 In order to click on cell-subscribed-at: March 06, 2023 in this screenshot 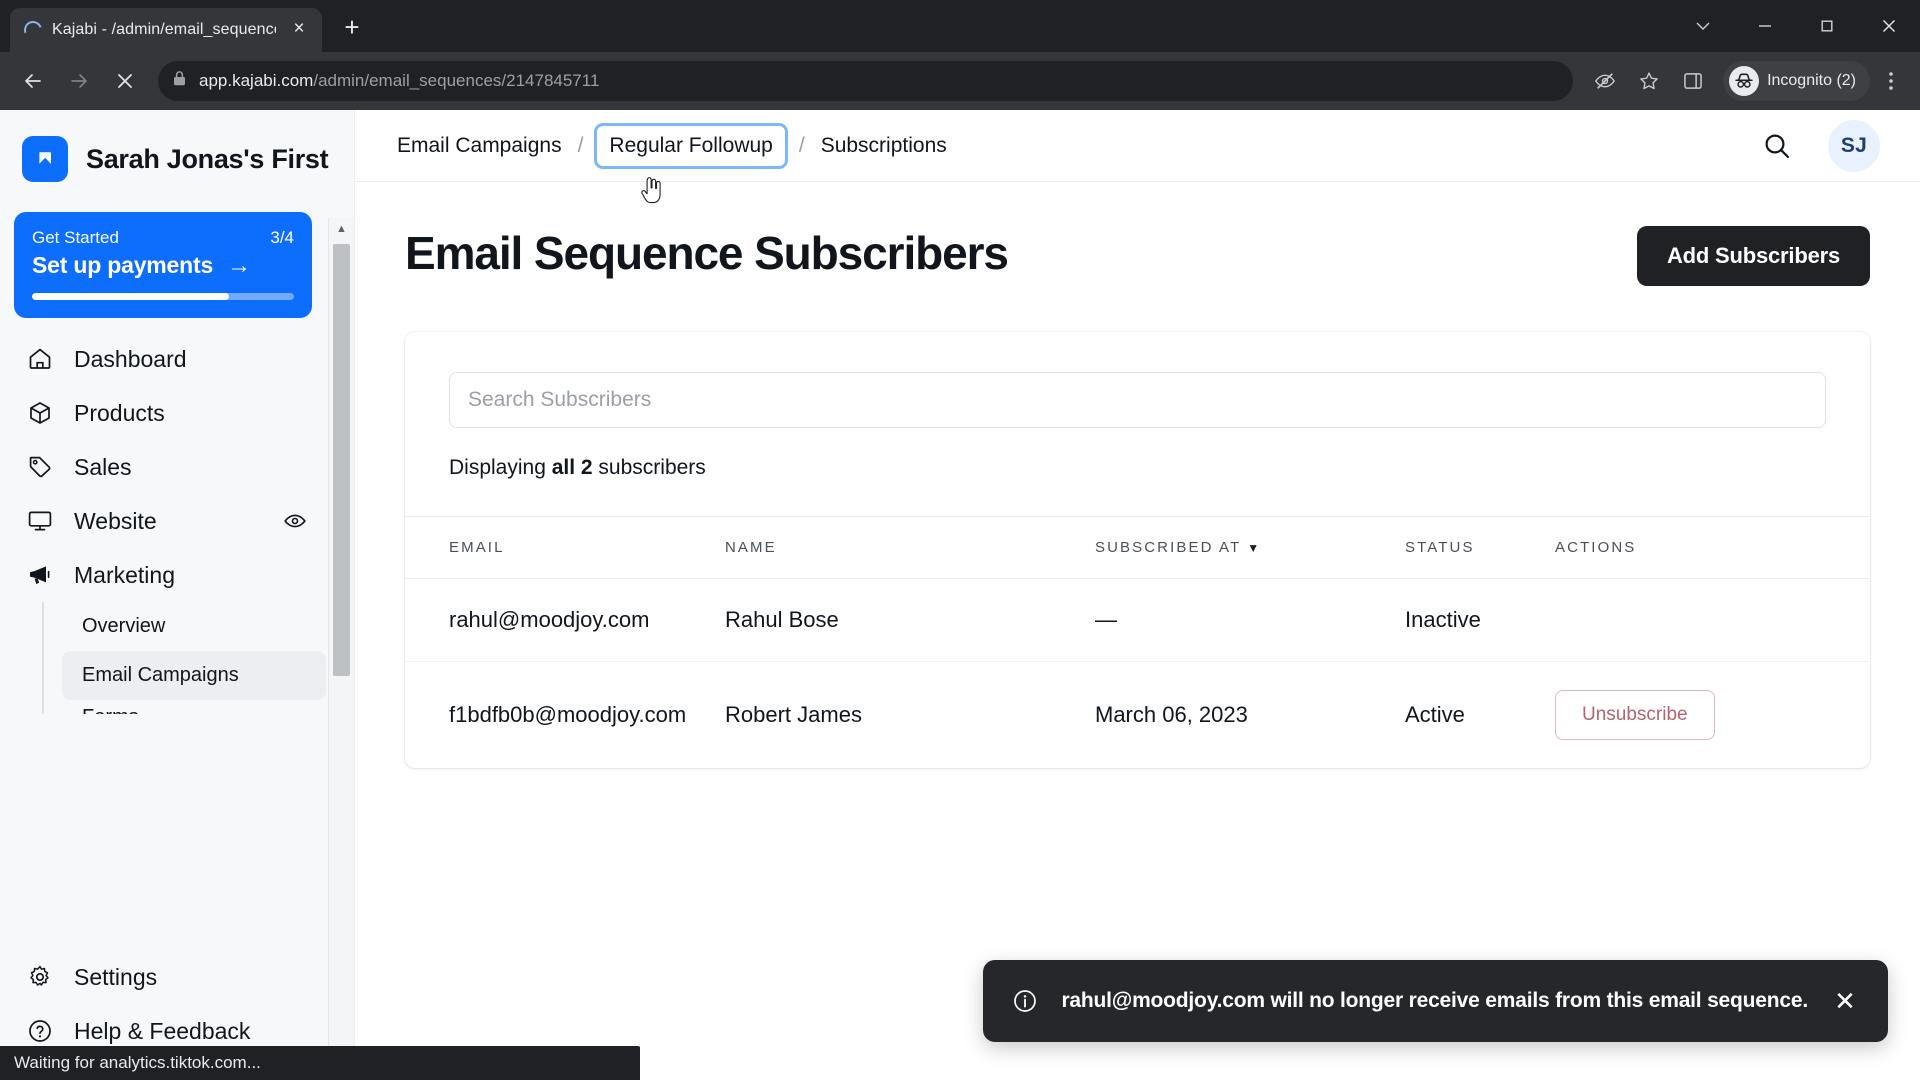, I will do `click(1171, 714)`.